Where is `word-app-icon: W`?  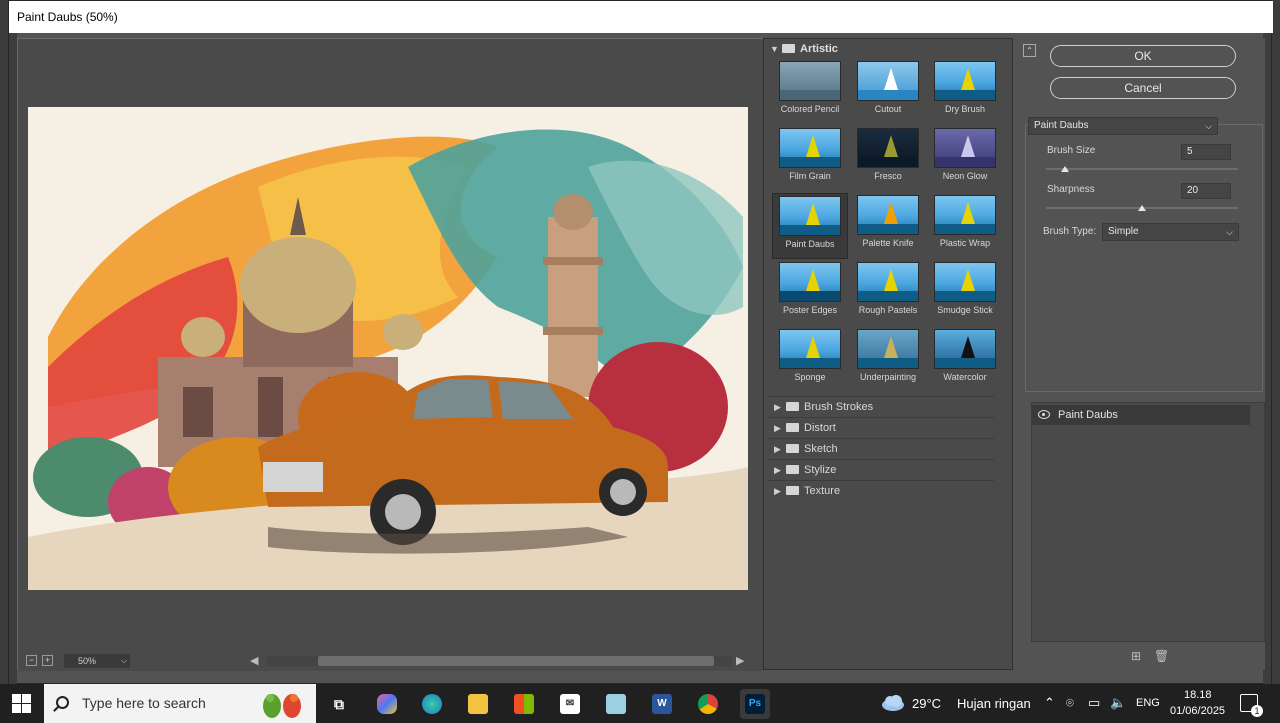
word-app-icon: W is located at coordinates (662, 704).